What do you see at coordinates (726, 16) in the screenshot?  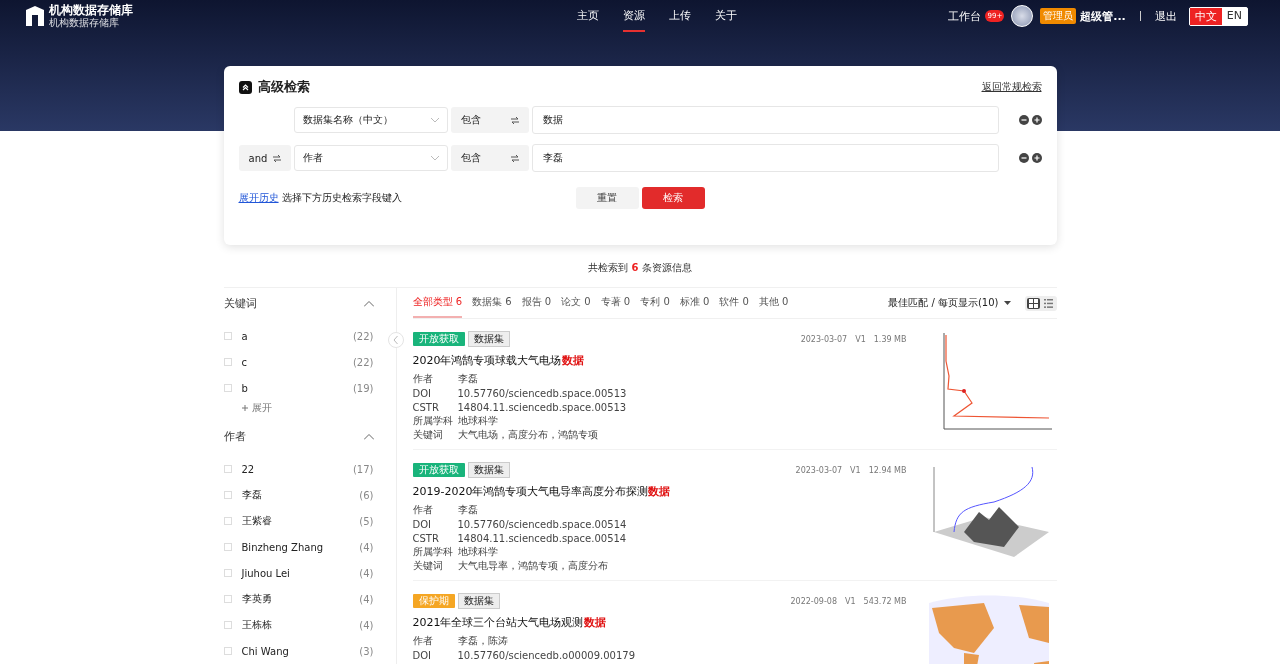 I see `nav-link: 关于` at bounding box center [726, 16].